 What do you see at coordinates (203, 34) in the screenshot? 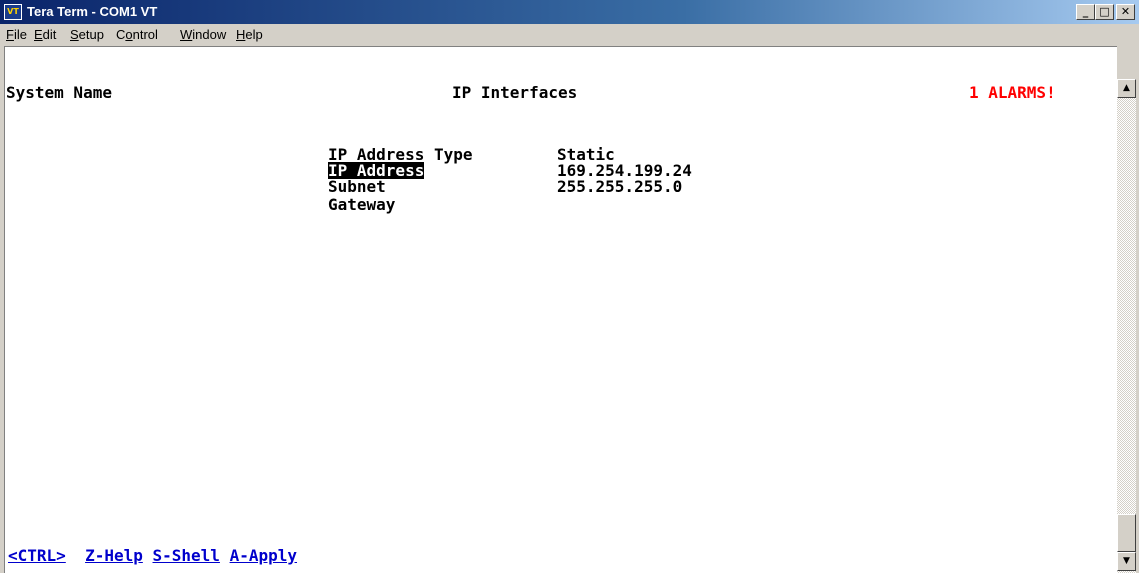
I see `menu-window: Window` at bounding box center [203, 34].